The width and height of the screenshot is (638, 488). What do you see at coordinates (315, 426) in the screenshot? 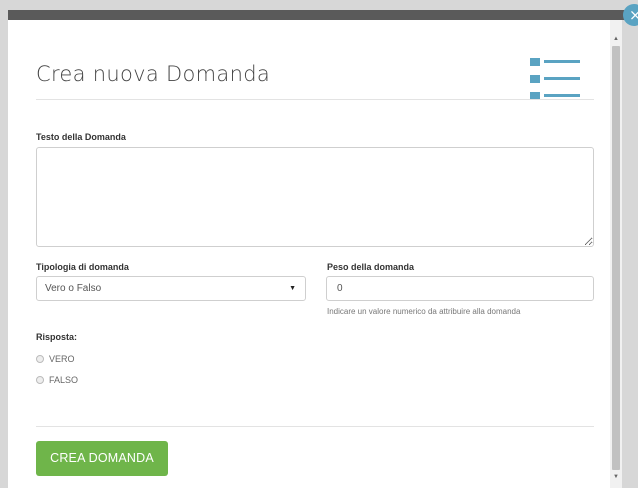
I see `footer-divider` at bounding box center [315, 426].